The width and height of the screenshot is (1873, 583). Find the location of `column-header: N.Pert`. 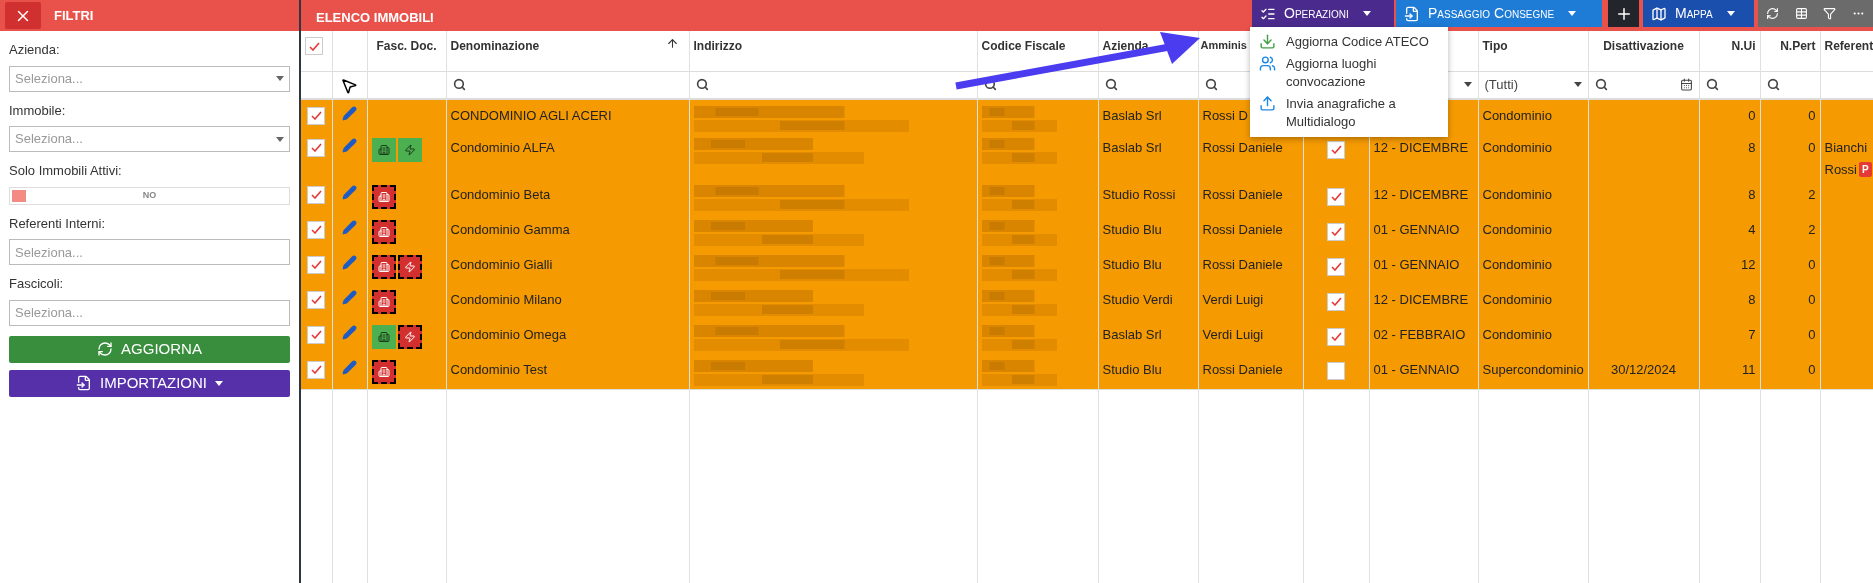

column-header: N.Pert is located at coordinates (1798, 46).